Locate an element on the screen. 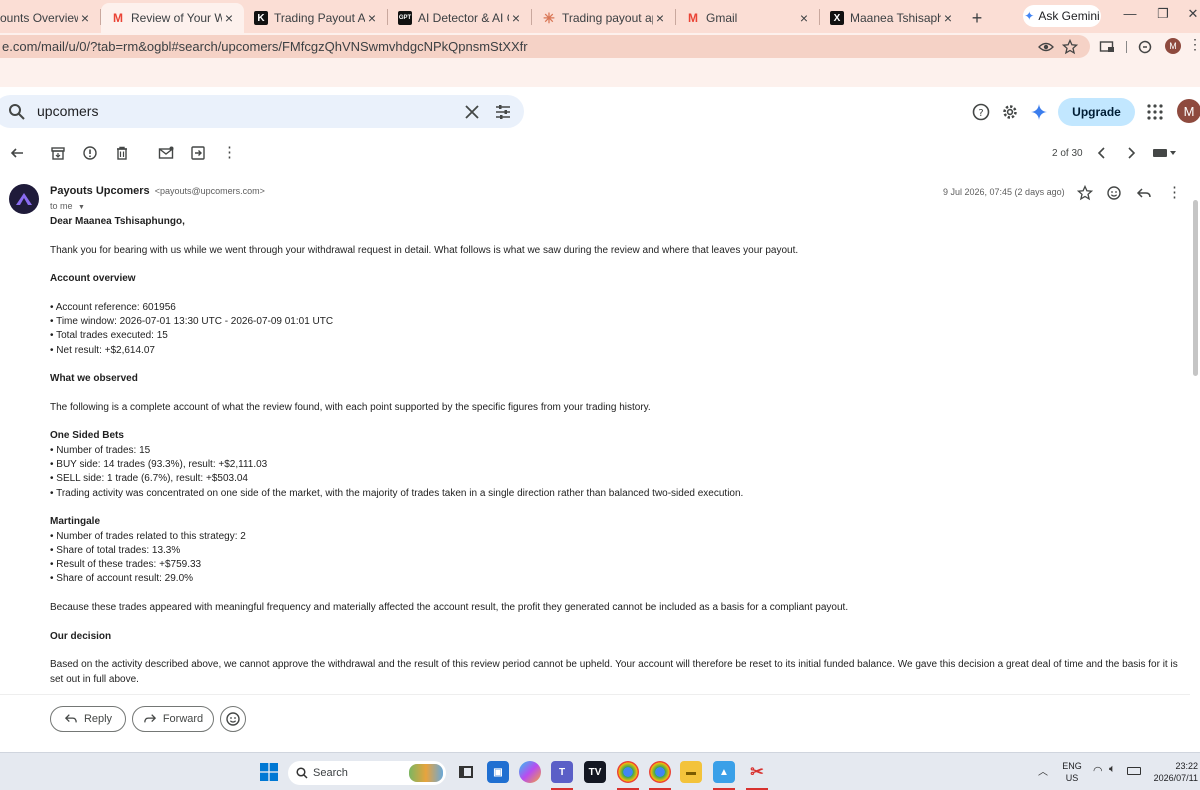 The image size is (1200, 790). clock-date: 2026/07/11 is located at coordinates (1175, 778).